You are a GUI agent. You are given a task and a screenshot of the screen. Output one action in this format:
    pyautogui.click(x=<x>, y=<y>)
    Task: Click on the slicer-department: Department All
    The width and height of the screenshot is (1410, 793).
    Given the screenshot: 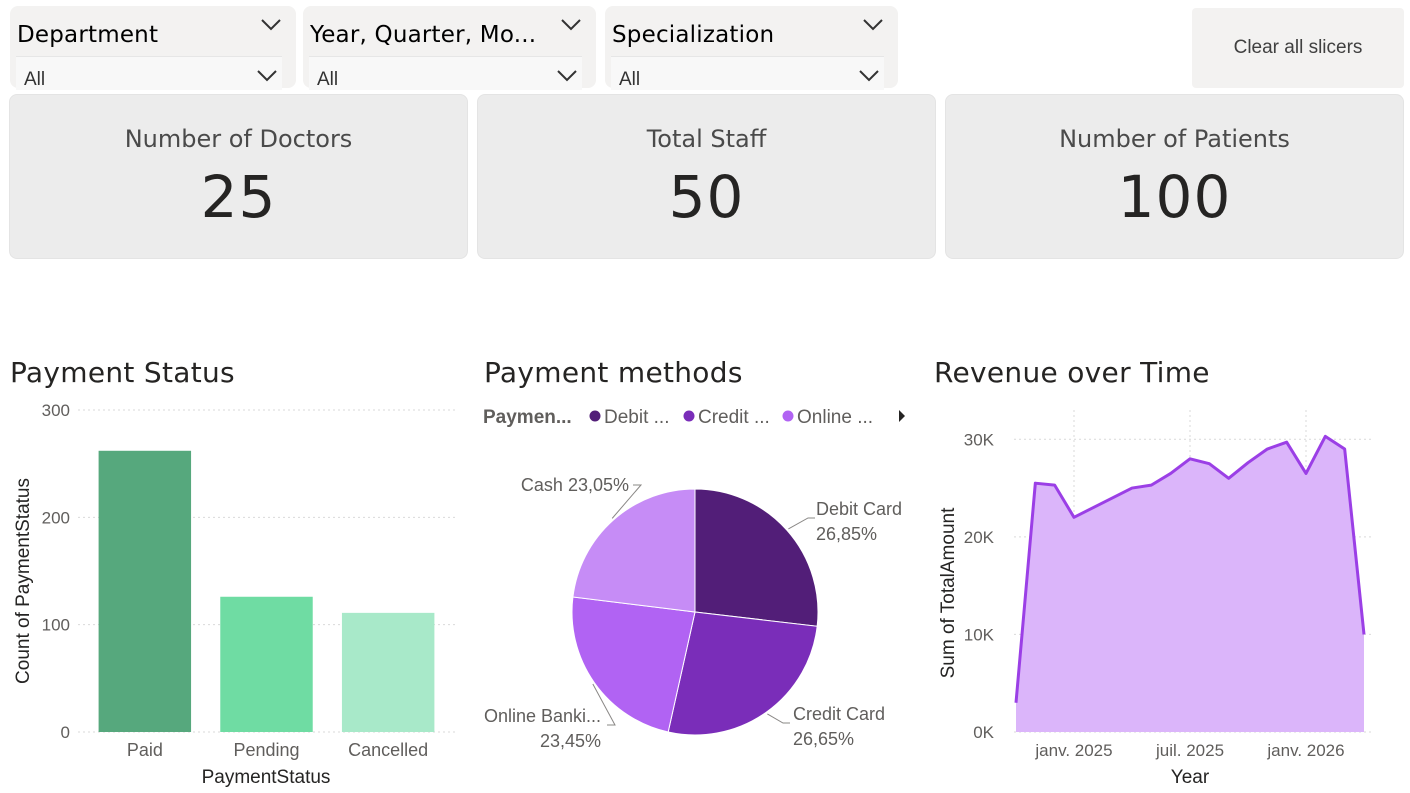 What is the action you would take?
    pyautogui.click(x=153, y=48)
    